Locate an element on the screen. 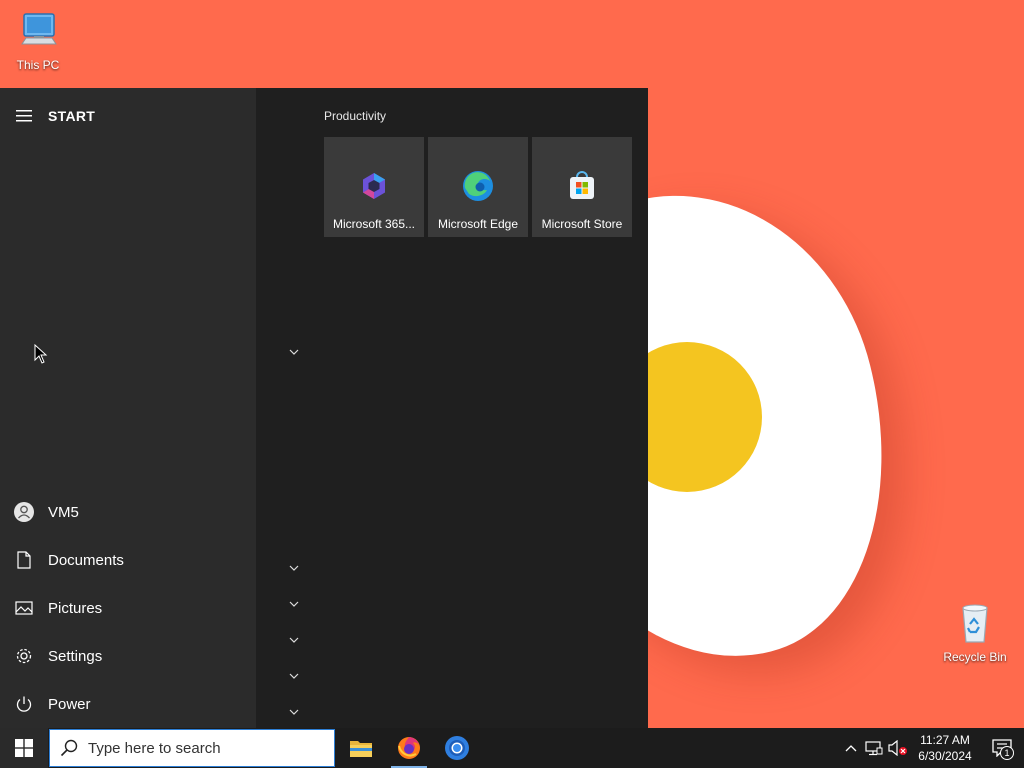 The image size is (1024, 768). gear-icon is located at coordinates (24, 656).